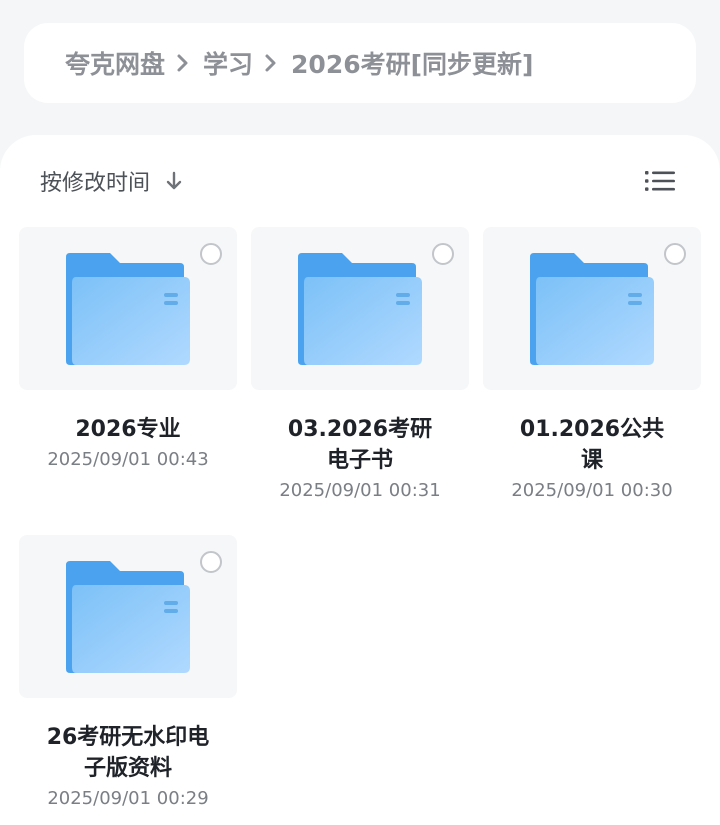  I want to click on file-name: 26考研无水印电子版资料, so click(128, 753).